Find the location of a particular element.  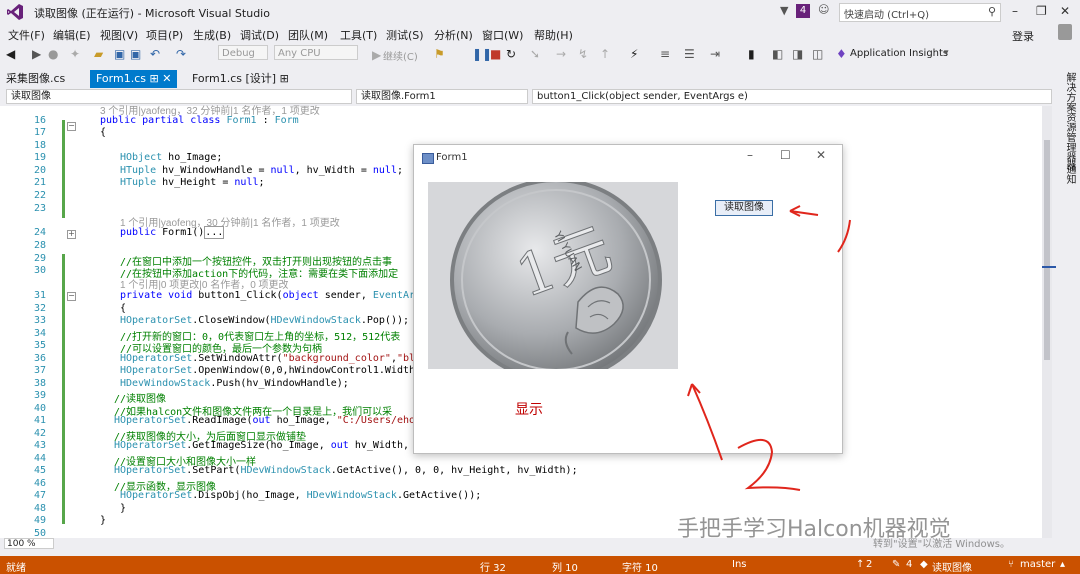

prev-bookmark-icon: ◧ is located at coordinates (777, 54).